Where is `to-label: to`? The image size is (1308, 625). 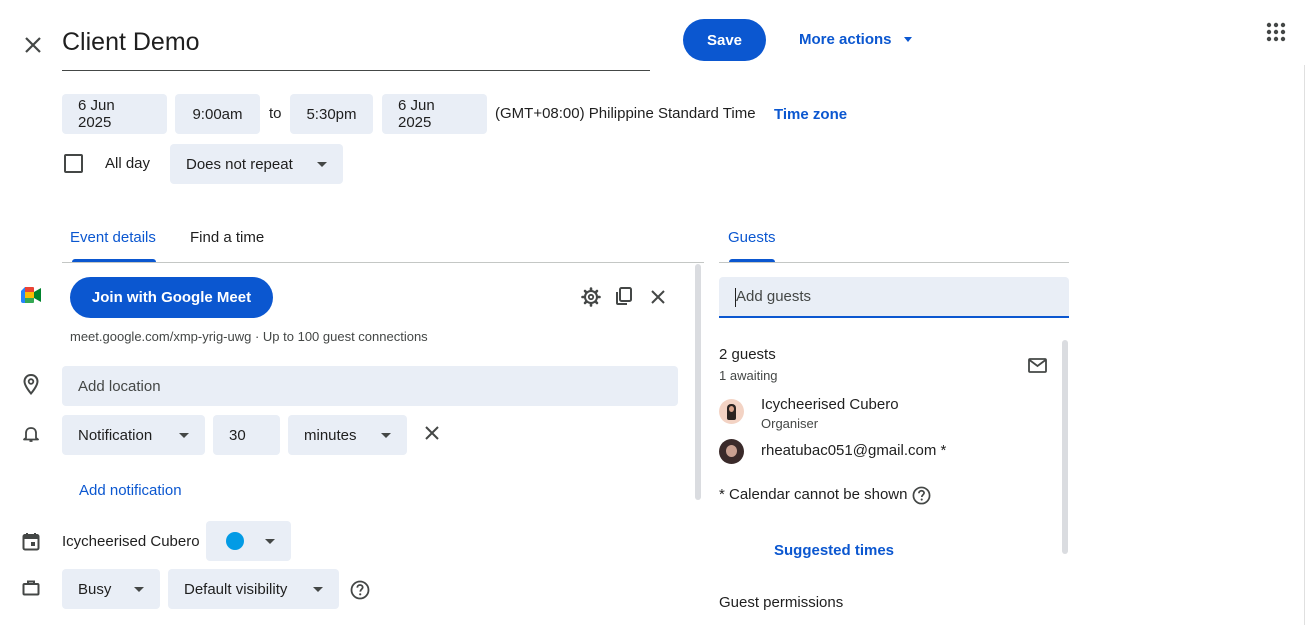 to-label: to is located at coordinates (275, 113).